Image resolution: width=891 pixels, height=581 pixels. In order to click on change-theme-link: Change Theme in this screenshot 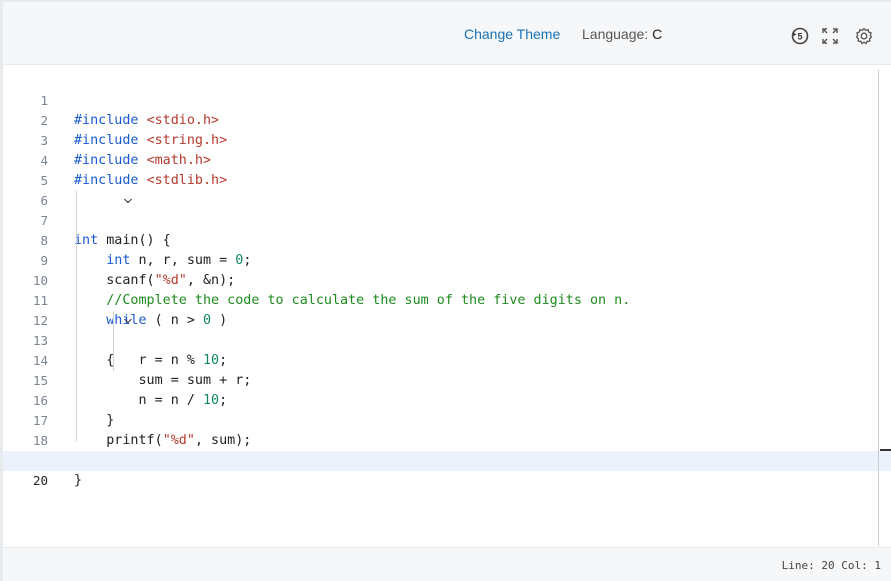, I will do `click(512, 34)`.